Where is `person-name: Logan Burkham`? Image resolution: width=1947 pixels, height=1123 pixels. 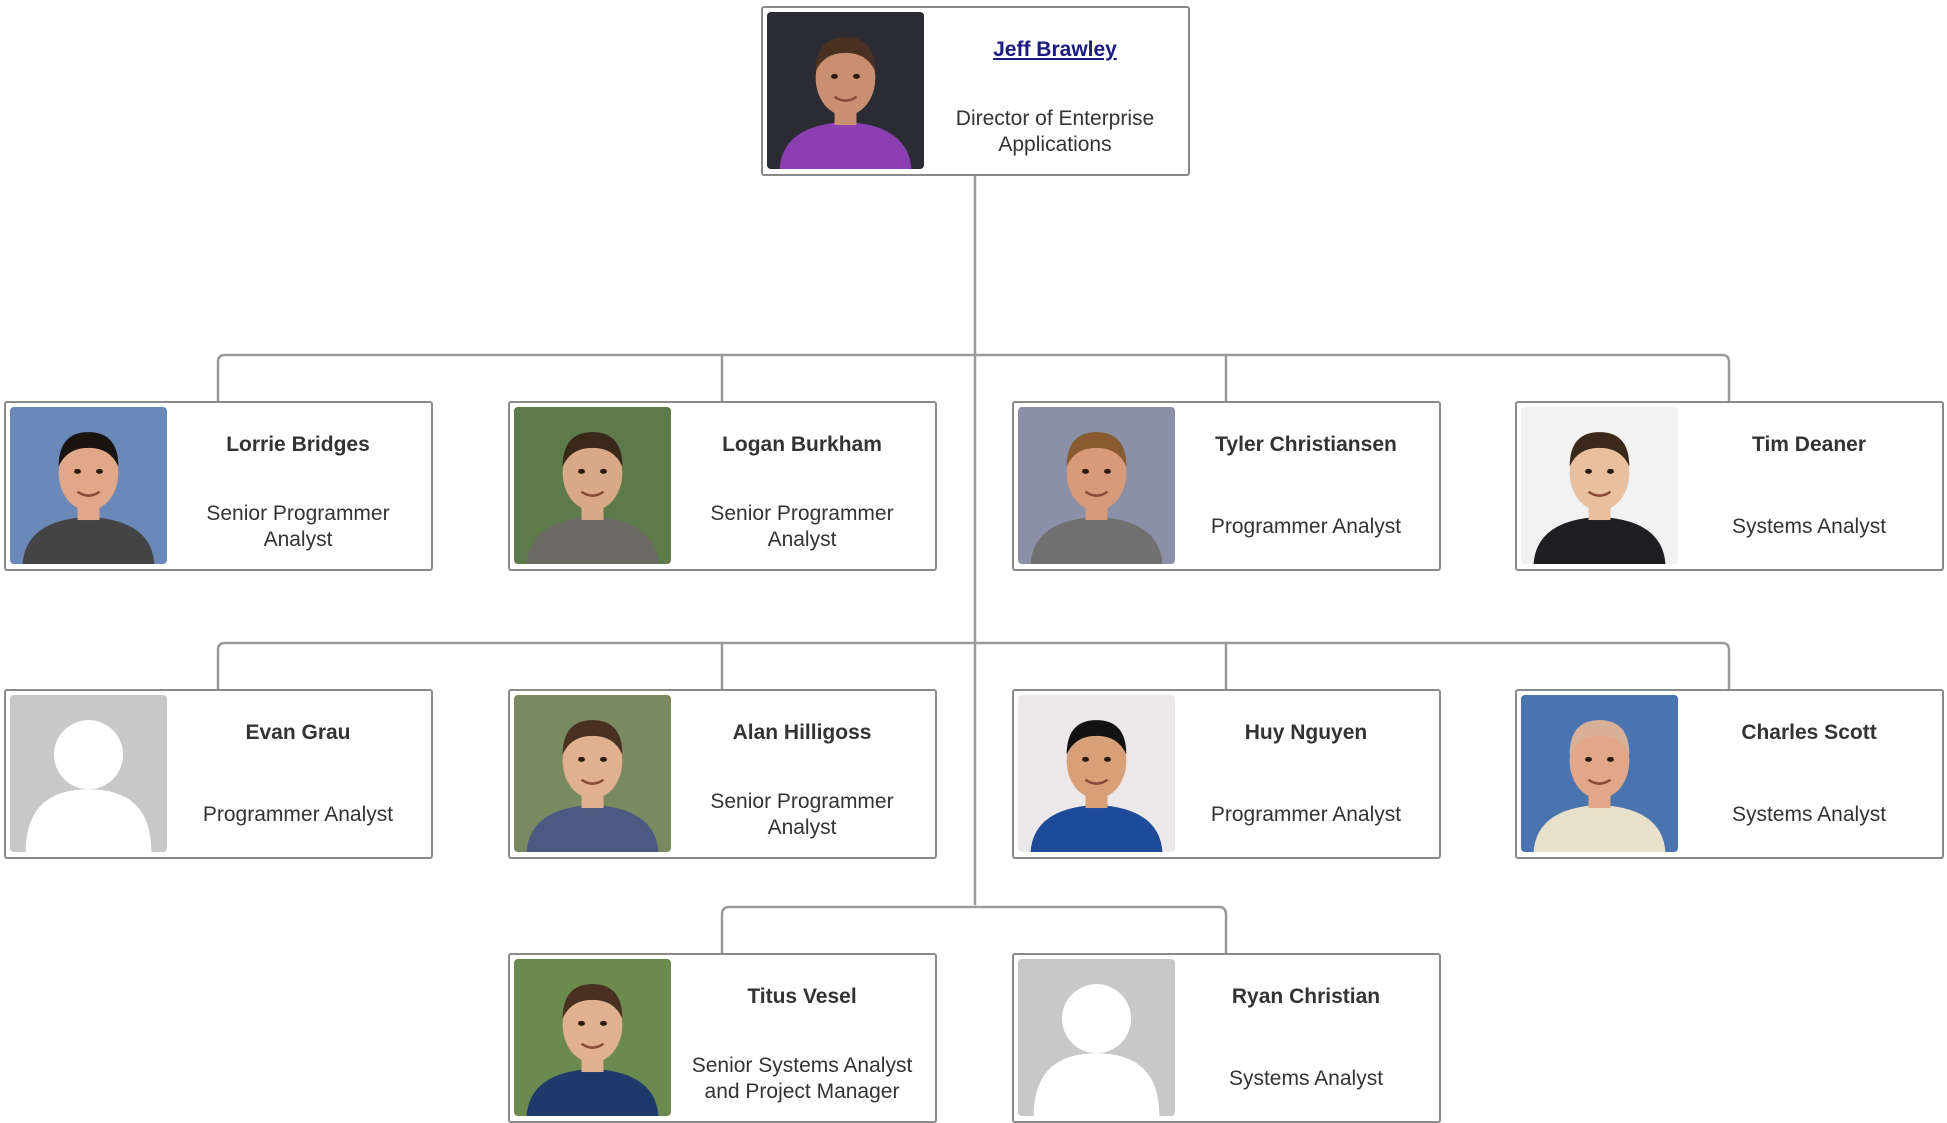
person-name: Logan Burkham is located at coordinates (802, 444).